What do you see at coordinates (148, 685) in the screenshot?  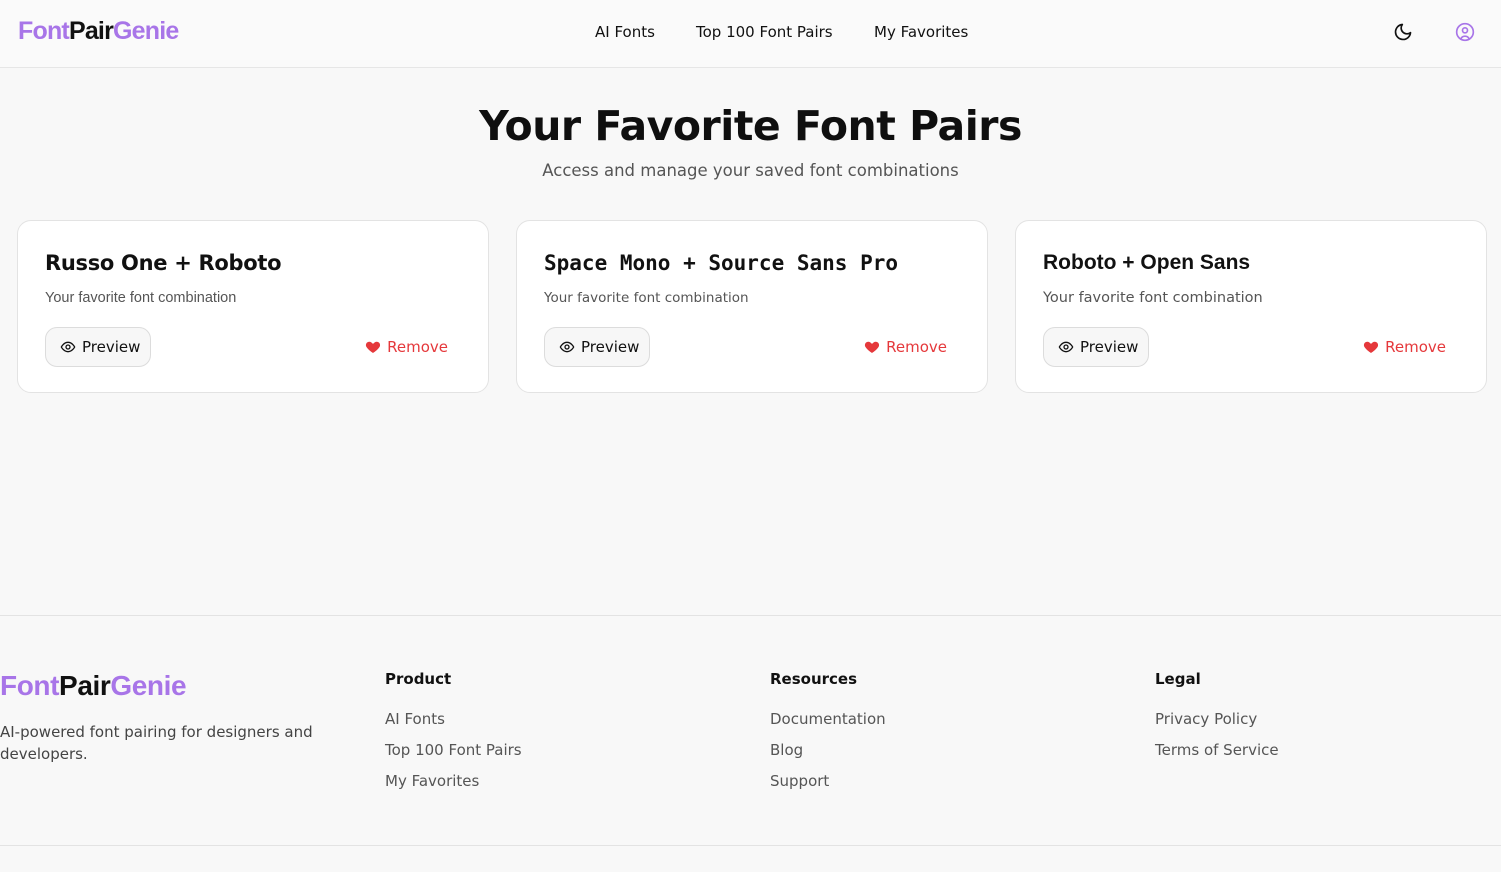 I see `logo-part-genie: Genie` at bounding box center [148, 685].